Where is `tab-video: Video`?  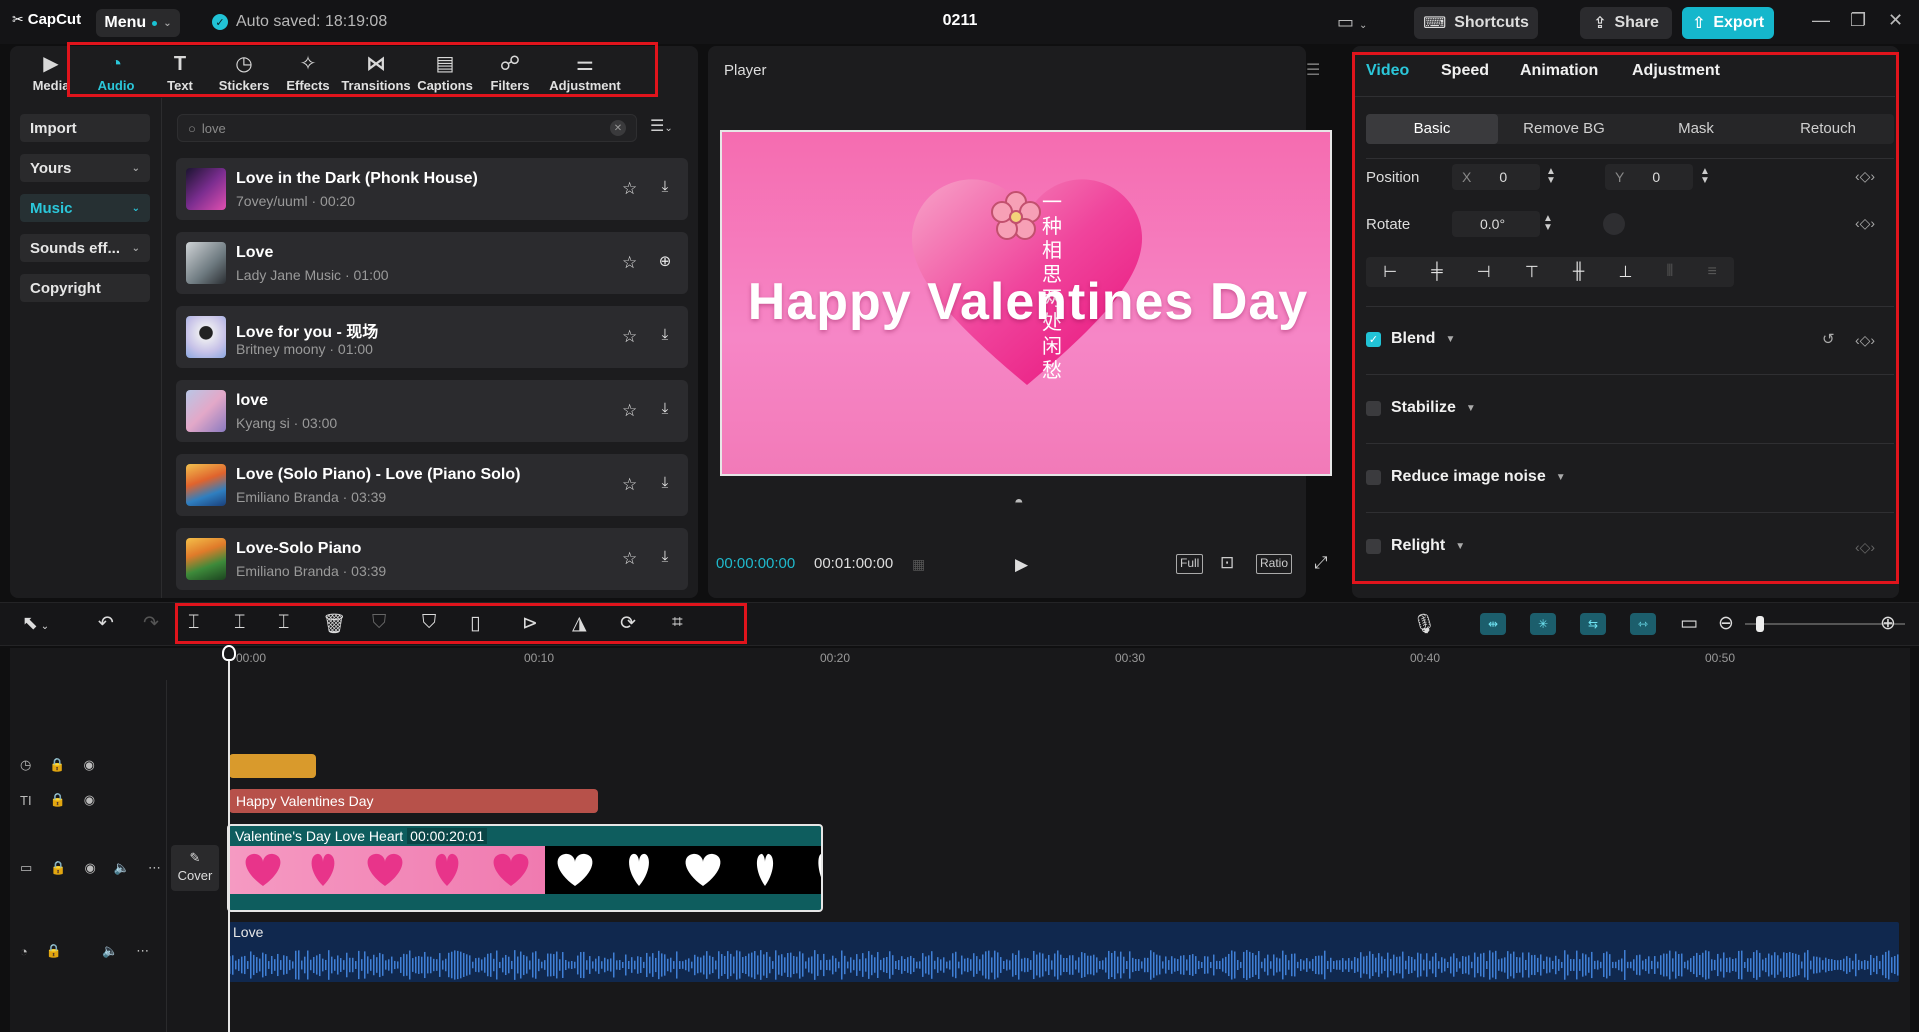
tab-video: Video is located at coordinates (1387, 71).